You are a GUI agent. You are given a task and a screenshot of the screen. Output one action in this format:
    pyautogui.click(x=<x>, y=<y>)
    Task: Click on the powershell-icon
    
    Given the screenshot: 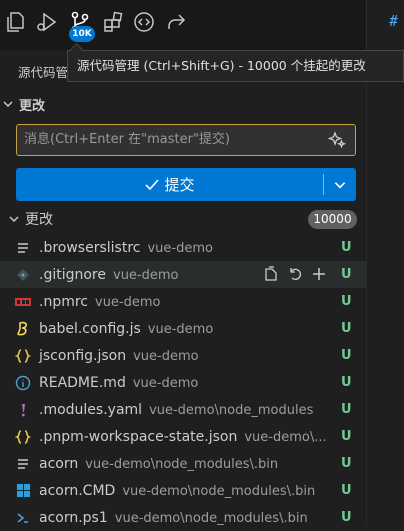 What is the action you would take?
    pyautogui.click(x=23, y=518)
    